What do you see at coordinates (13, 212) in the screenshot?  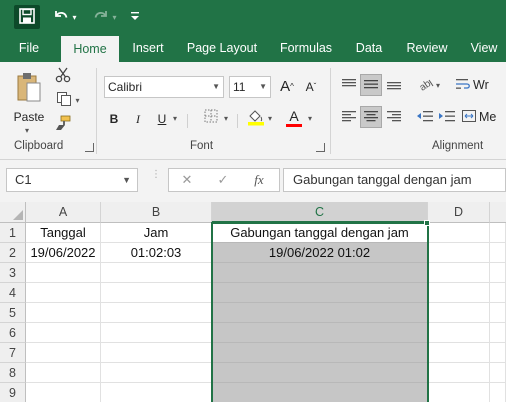 I see `select-all-button` at bounding box center [13, 212].